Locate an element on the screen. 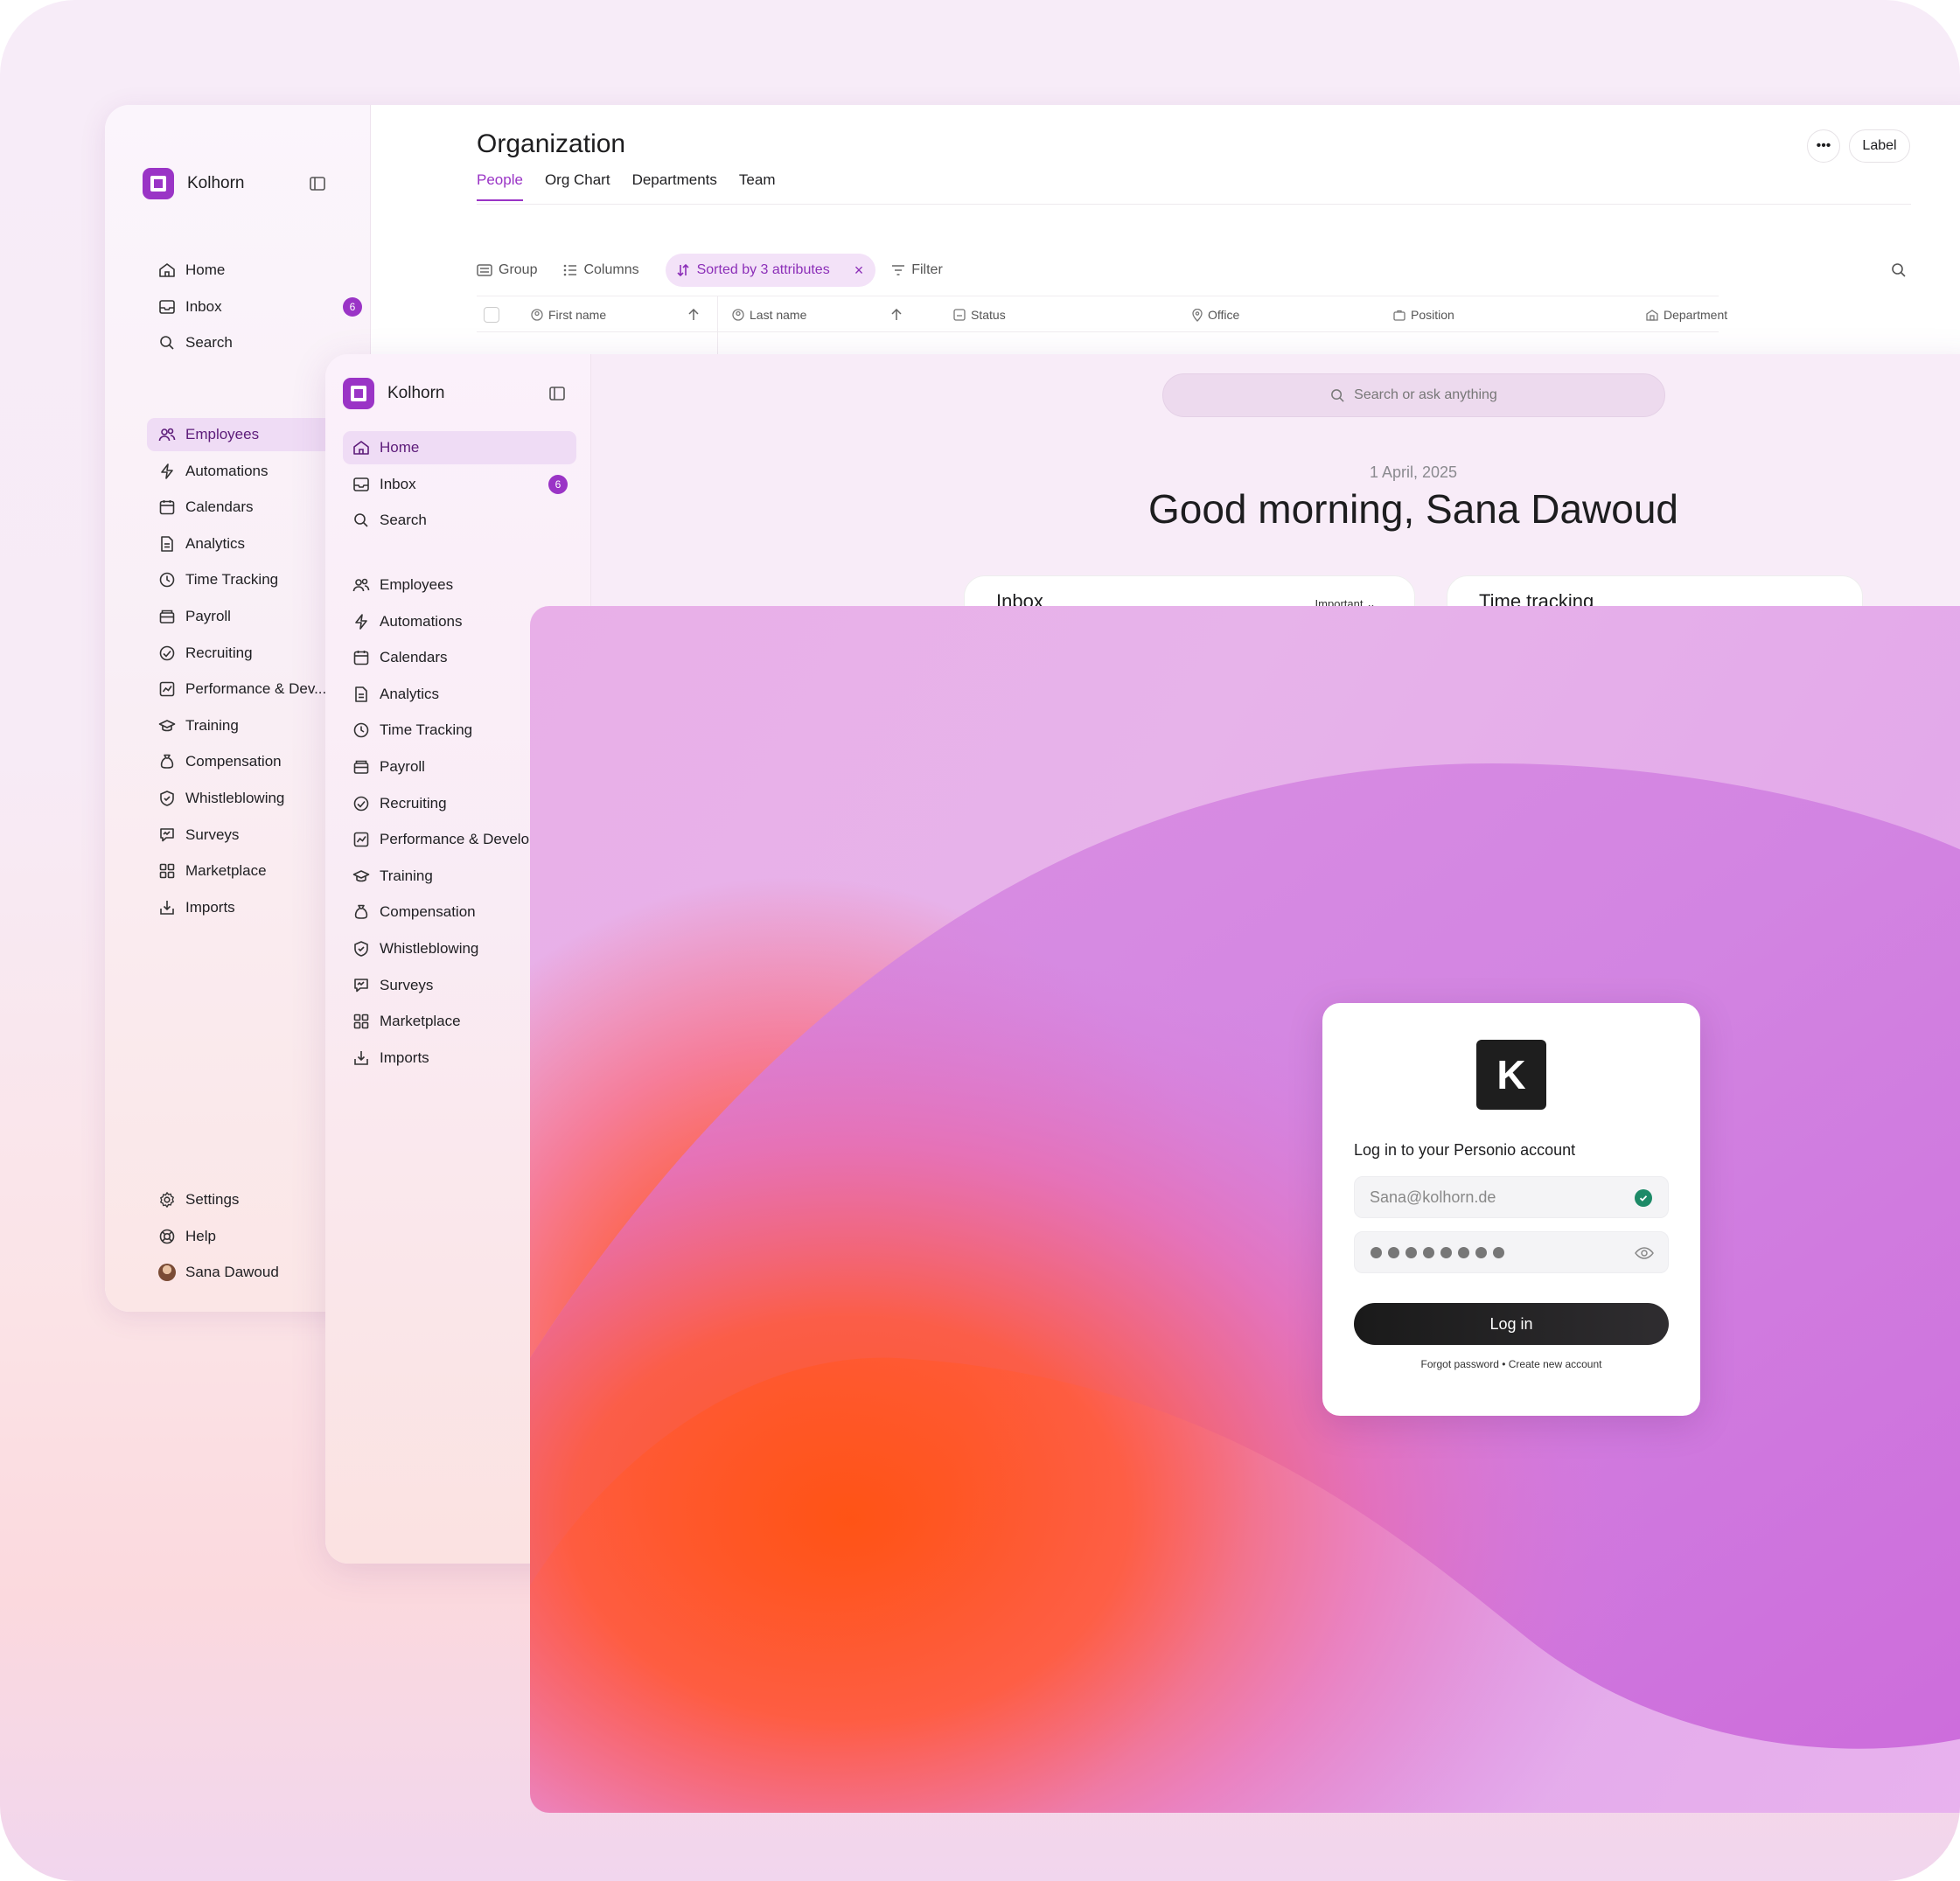 The height and width of the screenshot is (1881, 1960). sidebar-item-label: Marketplace is located at coordinates (420, 1022).